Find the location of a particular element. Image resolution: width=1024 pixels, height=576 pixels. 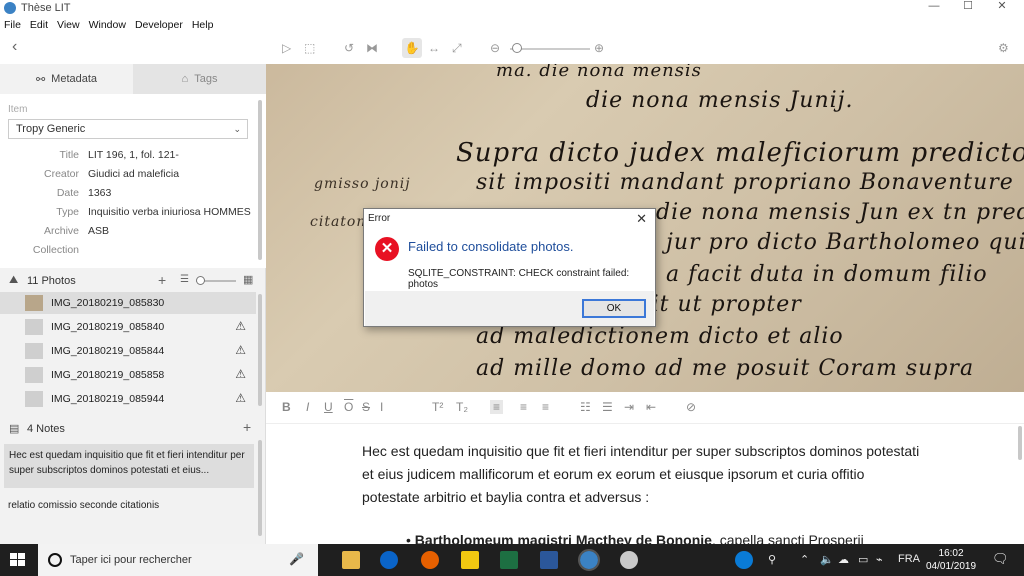

menu-help: Help is located at coordinates (203, 25).